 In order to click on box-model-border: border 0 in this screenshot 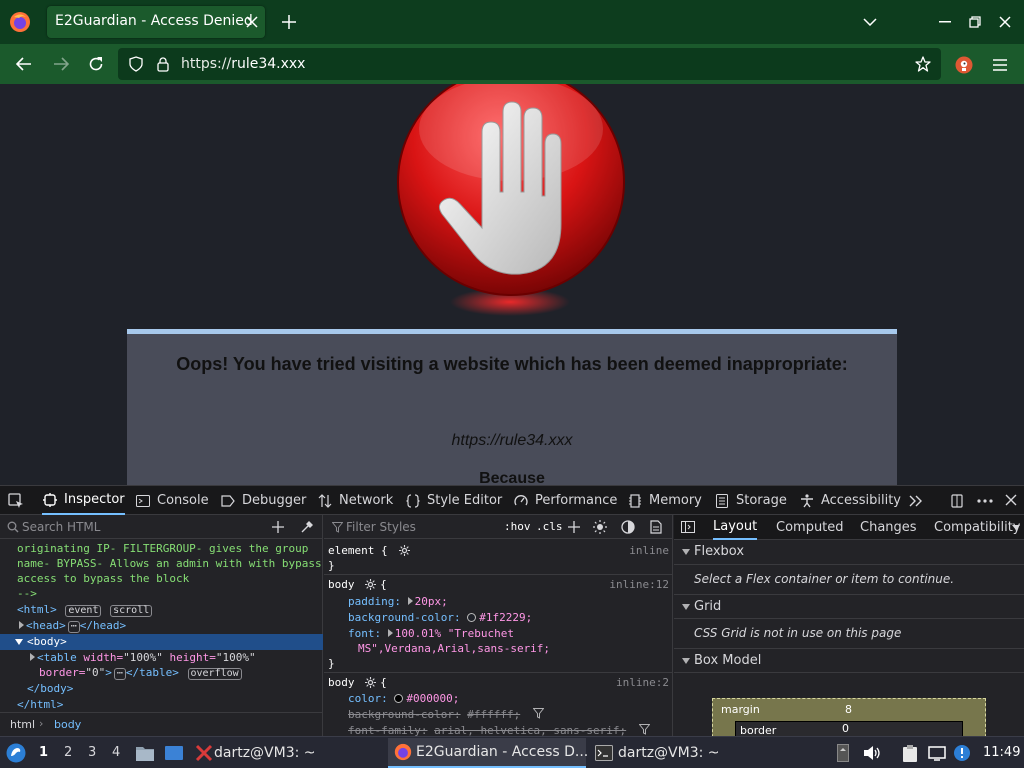, I will do `click(849, 729)`.